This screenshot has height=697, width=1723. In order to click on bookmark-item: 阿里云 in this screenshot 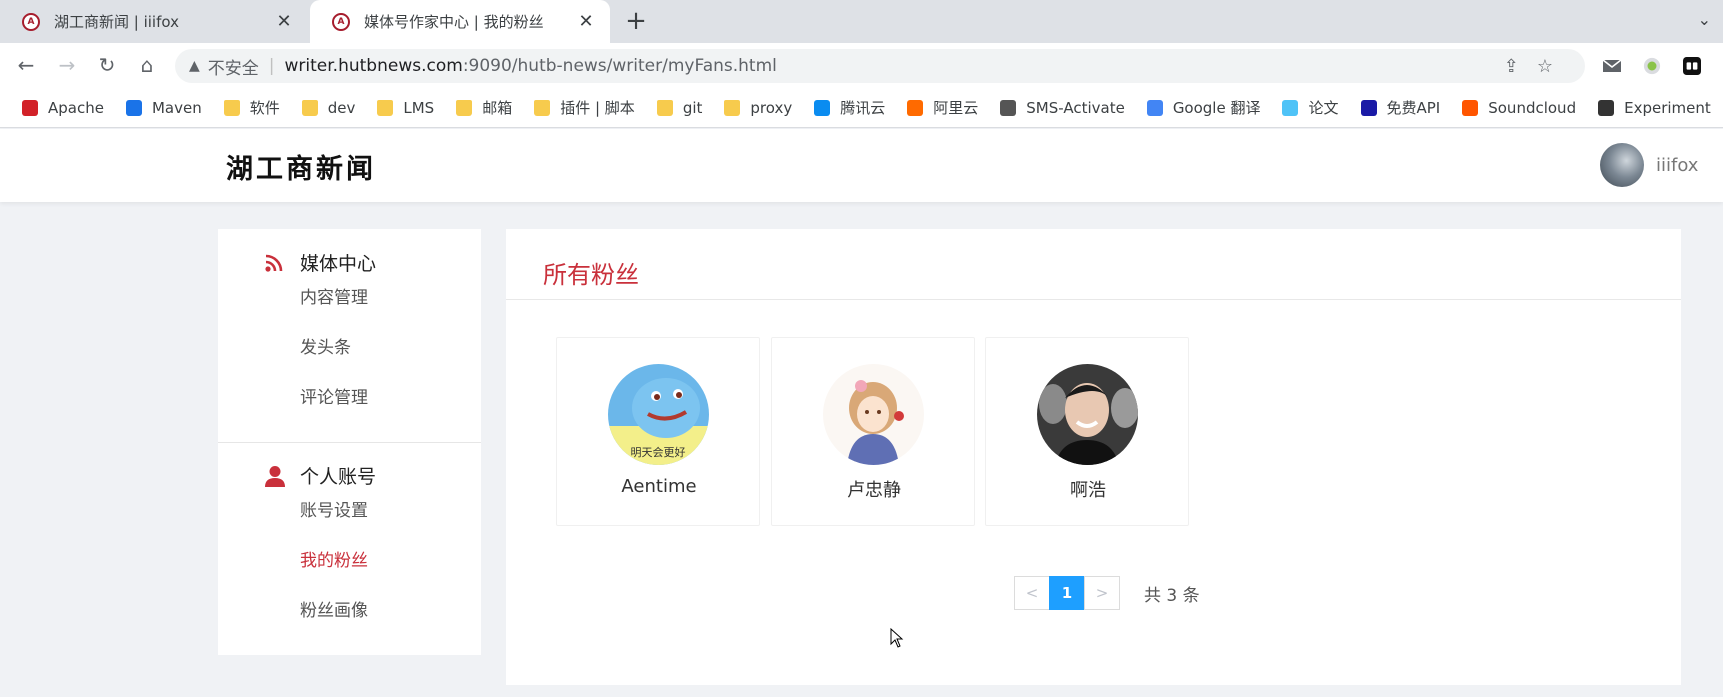, I will do `click(942, 107)`.